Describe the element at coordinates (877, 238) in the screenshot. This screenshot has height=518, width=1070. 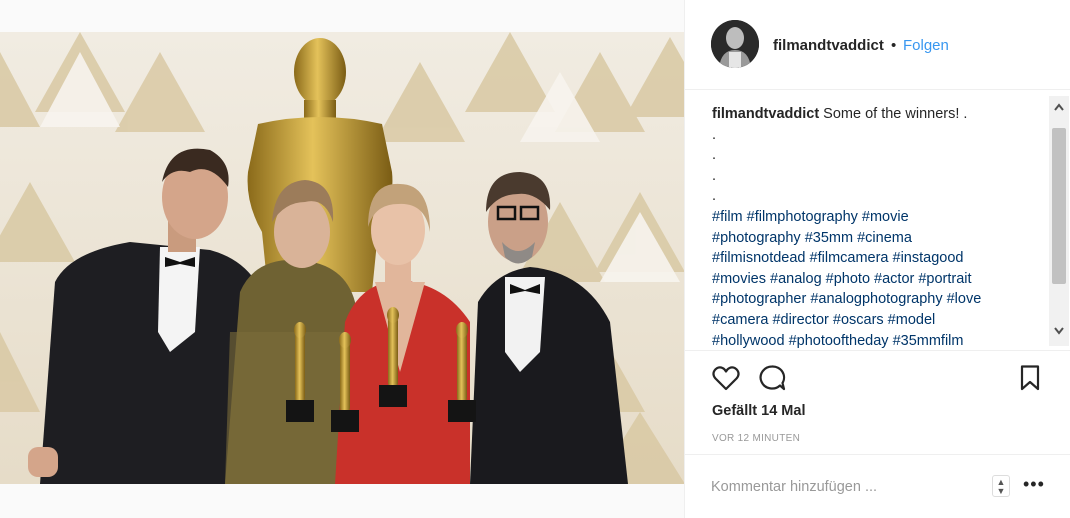
I see `hashtag-line: #photography #35mm #cinema` at that location.